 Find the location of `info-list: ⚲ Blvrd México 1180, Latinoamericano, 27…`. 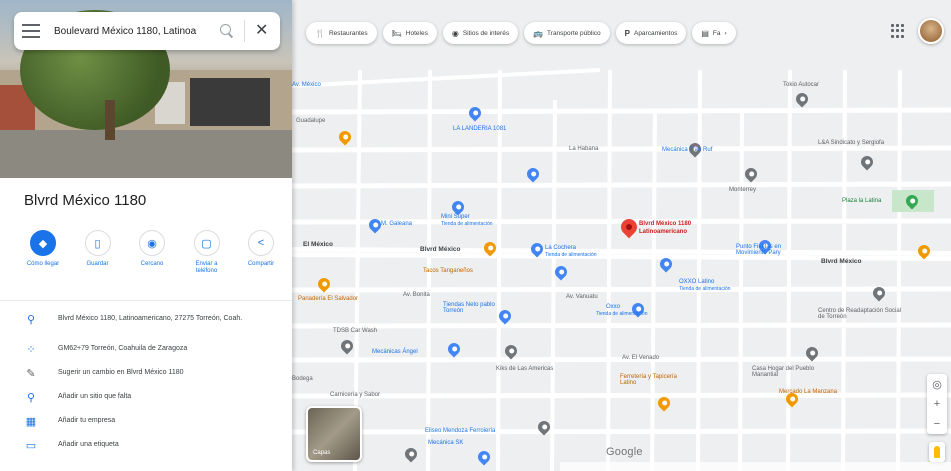

info-list: ⚲ Blvrd México 1180, Latinoamericano, 27… is located at coordinates (146, 378).